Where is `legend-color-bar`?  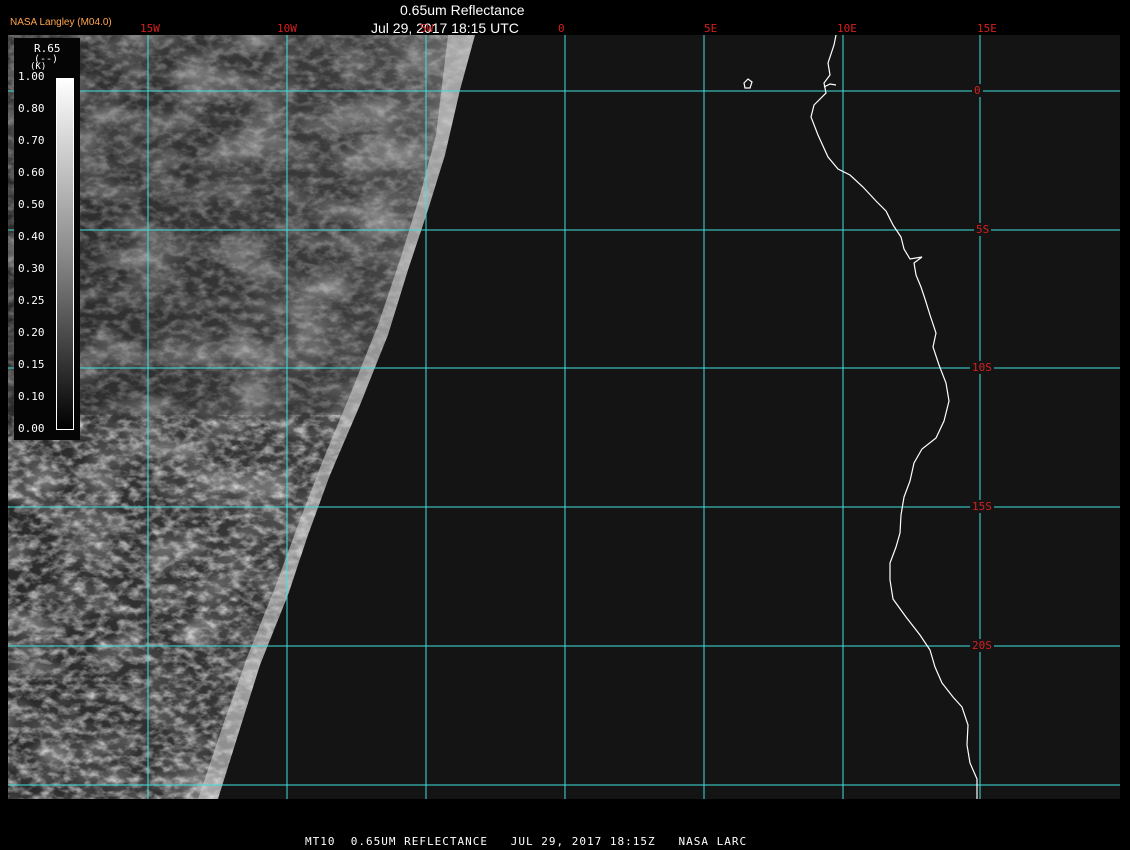
legend-color-bar is located at coordinates (65, 254).